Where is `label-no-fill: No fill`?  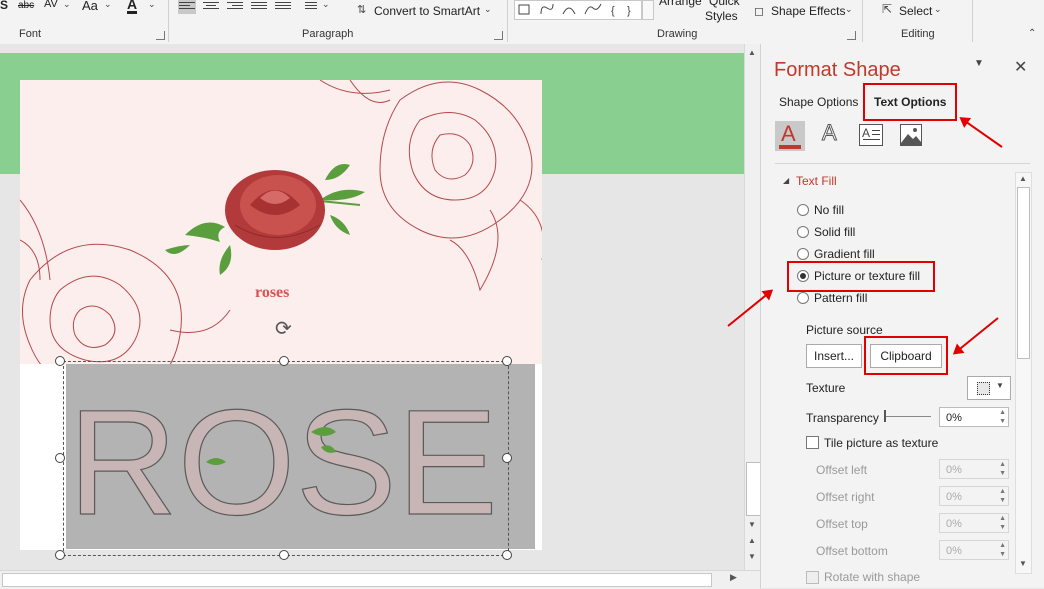
label-no-fill: No fill is located at coordinates (829, 210).